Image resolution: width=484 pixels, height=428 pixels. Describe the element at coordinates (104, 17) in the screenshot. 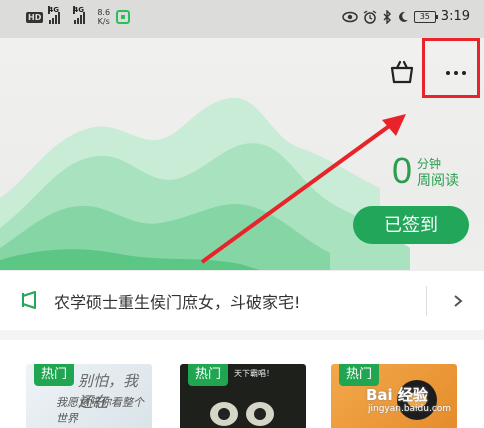

I see `network-speed: 8.6 K/s` at that location.